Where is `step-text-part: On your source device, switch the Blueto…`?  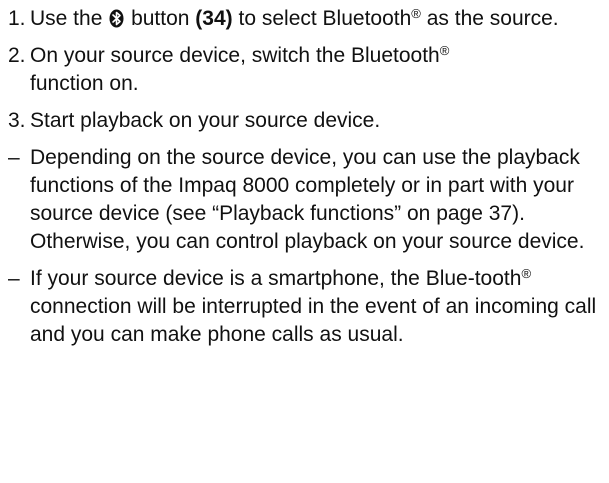 step-text-part: On your source device, switch the Blueto… is located at coordinates (235, 55).